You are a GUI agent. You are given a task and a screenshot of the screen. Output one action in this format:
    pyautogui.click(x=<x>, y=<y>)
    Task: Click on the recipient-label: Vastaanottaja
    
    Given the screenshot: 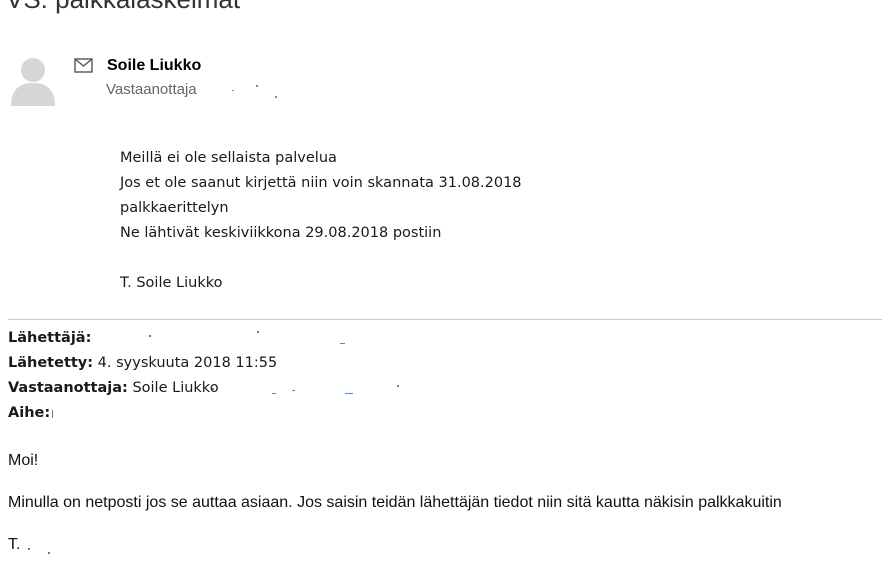 What is the action you would take?
    pyautogui.click(x=151, y=89)
    